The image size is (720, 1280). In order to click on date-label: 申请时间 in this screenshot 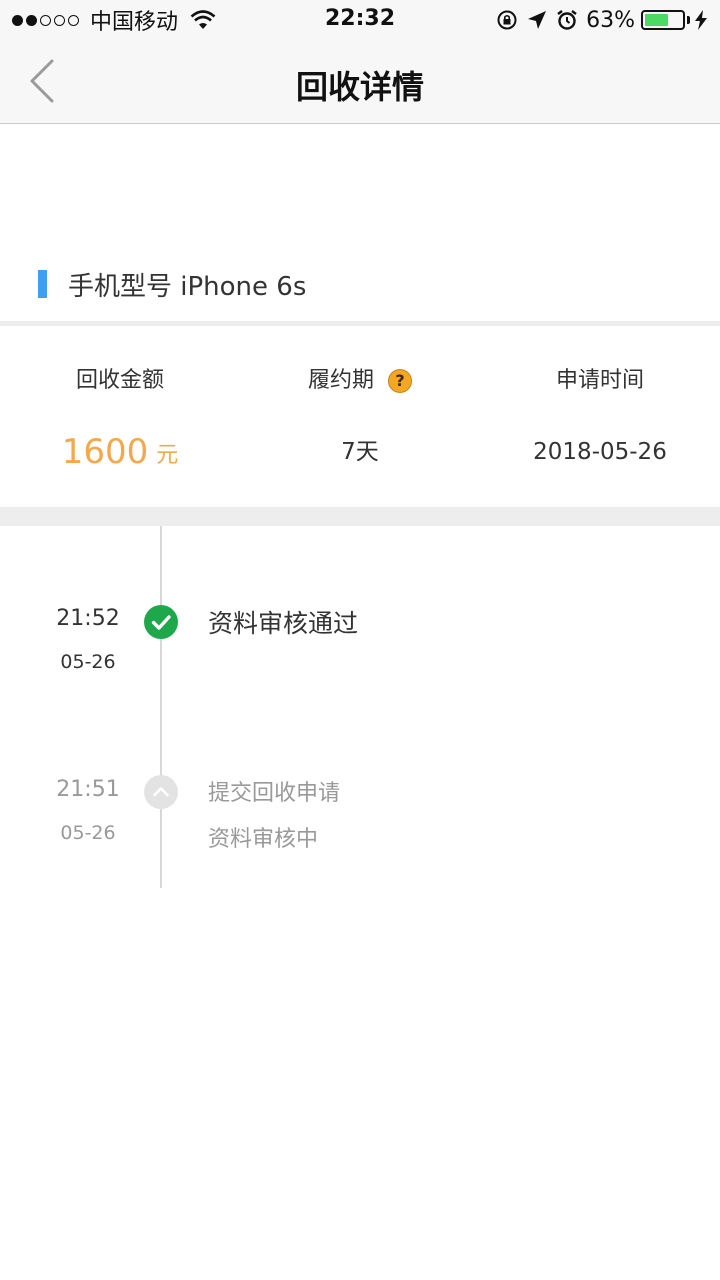, I will do `click(599, 380)`.